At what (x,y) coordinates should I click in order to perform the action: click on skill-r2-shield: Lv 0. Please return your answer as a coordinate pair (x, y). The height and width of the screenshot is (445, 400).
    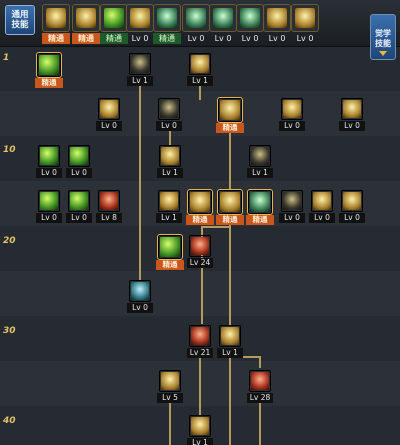
    Looking at the image, I should click on (292, 114).